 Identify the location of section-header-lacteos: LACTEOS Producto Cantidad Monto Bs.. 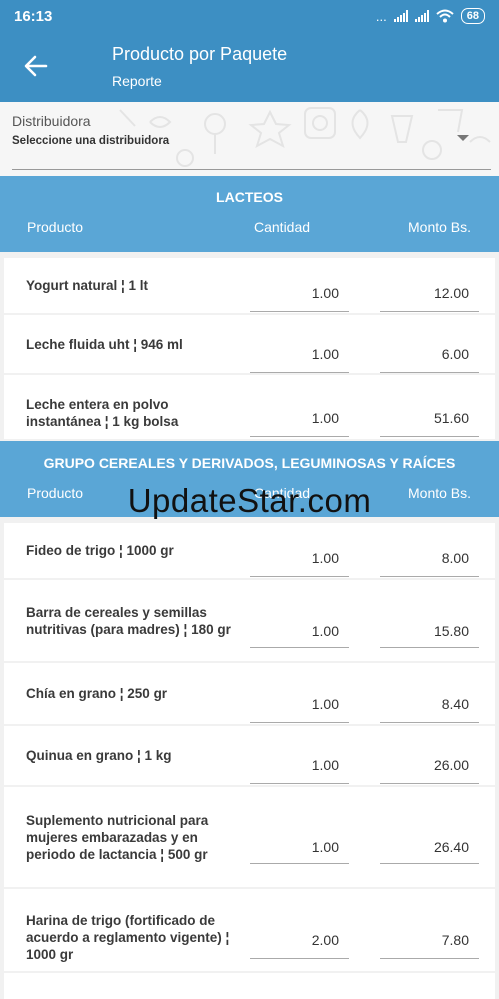
(249, 214).